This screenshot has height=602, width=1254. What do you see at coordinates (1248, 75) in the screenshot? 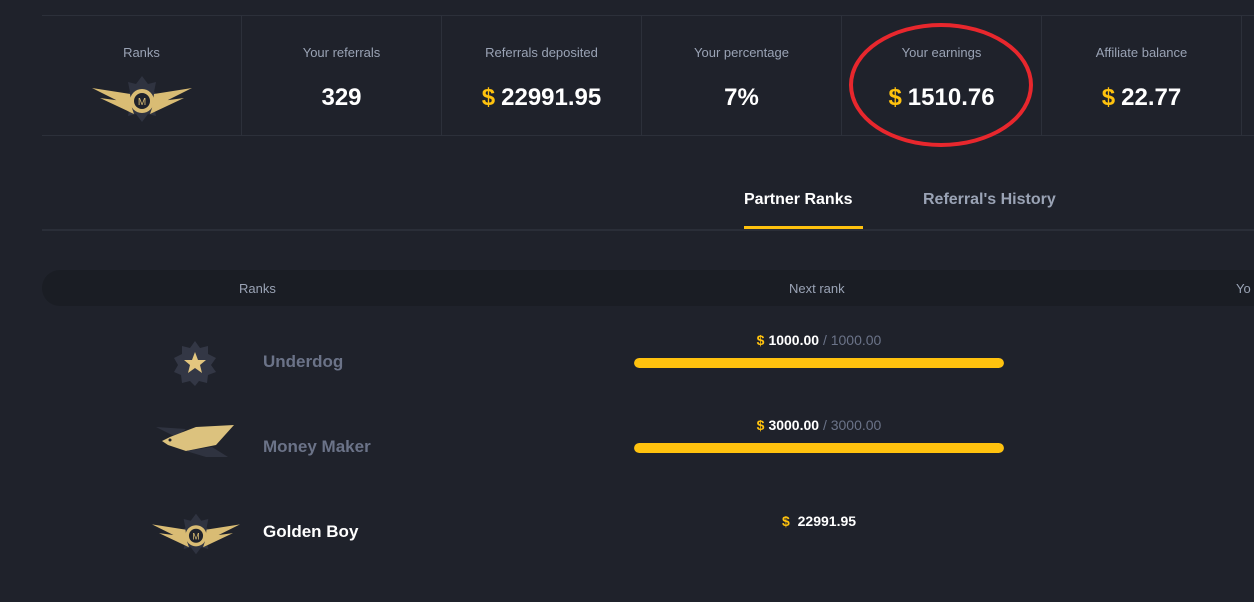
I see `stat-extra` at bounding box center [1248, 75].